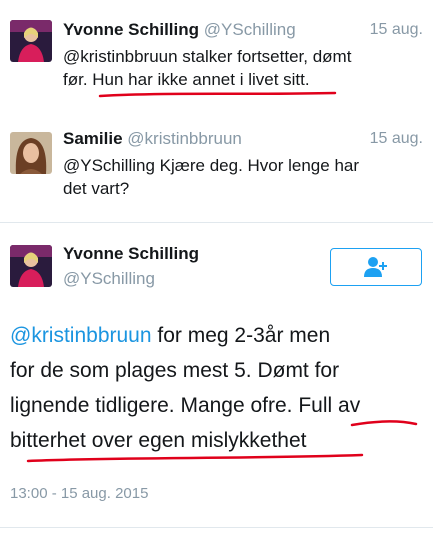 Image resolution: width=433 pixels, height=544 pixels. Describe the element at coordinates (179, 30) in the screenshot. I see `author-name: Yvonne Schilling @YSchilling` at that location.